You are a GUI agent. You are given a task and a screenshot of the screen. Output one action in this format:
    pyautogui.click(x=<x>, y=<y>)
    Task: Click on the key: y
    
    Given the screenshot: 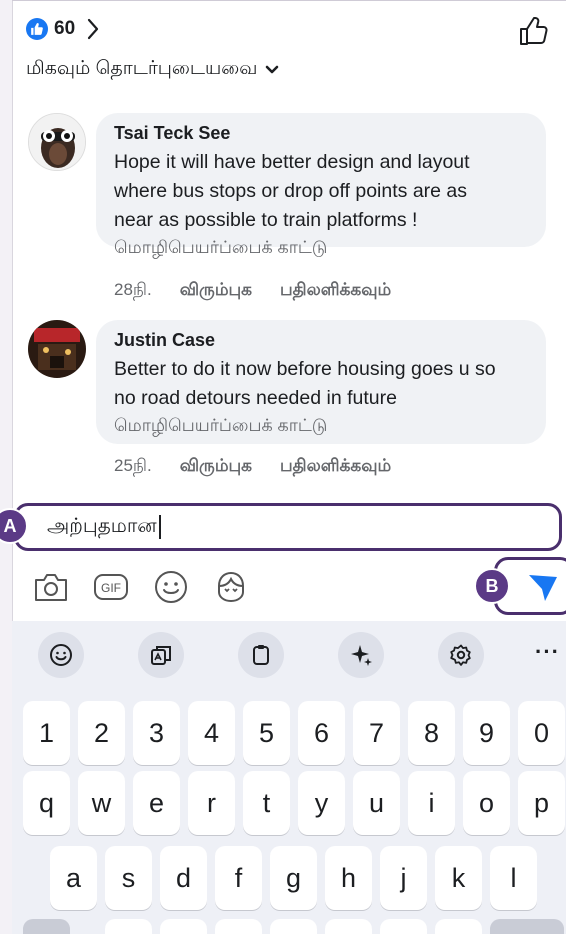 What is the action you would take?
    pyautogui.click(x=321, y=803)
    